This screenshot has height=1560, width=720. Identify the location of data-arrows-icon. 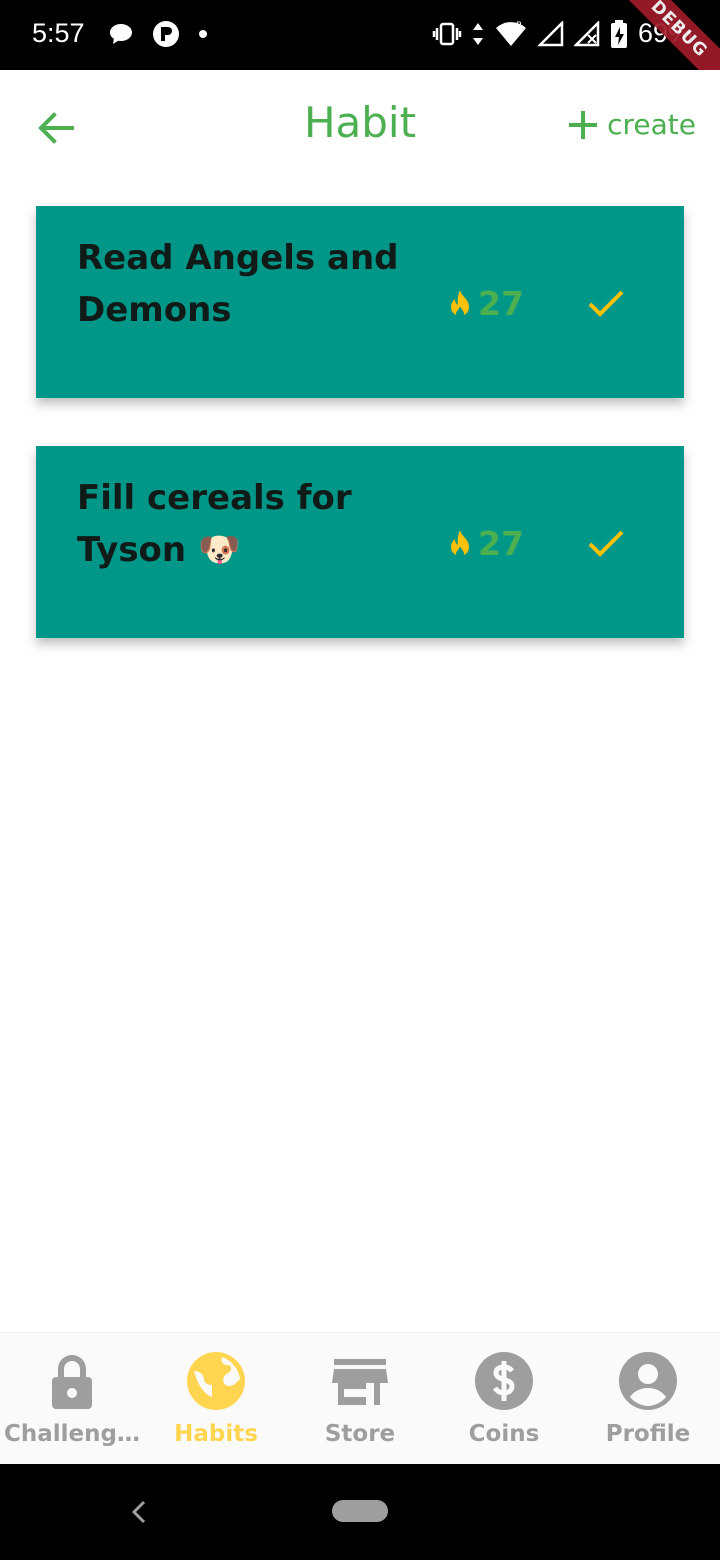
(477, 33).